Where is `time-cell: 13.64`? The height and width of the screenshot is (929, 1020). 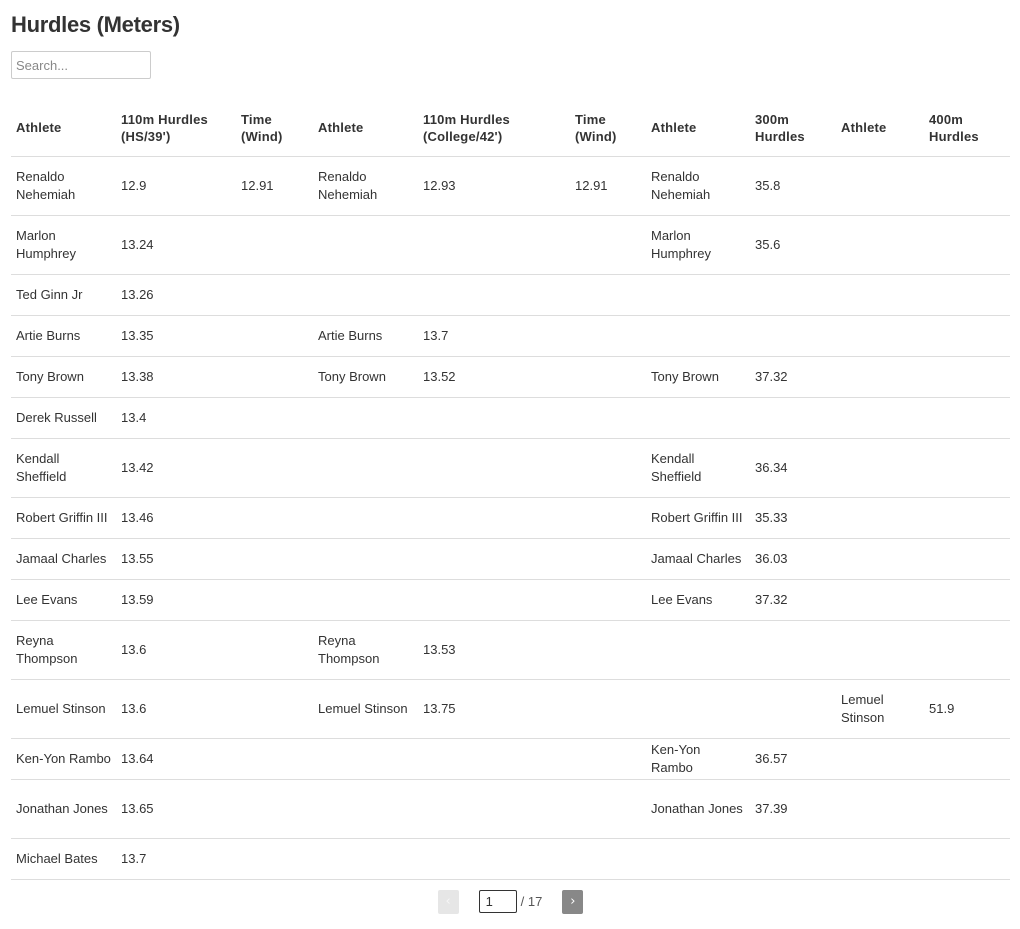 time-cell: 13.64 is located at coordinates (176, 759).